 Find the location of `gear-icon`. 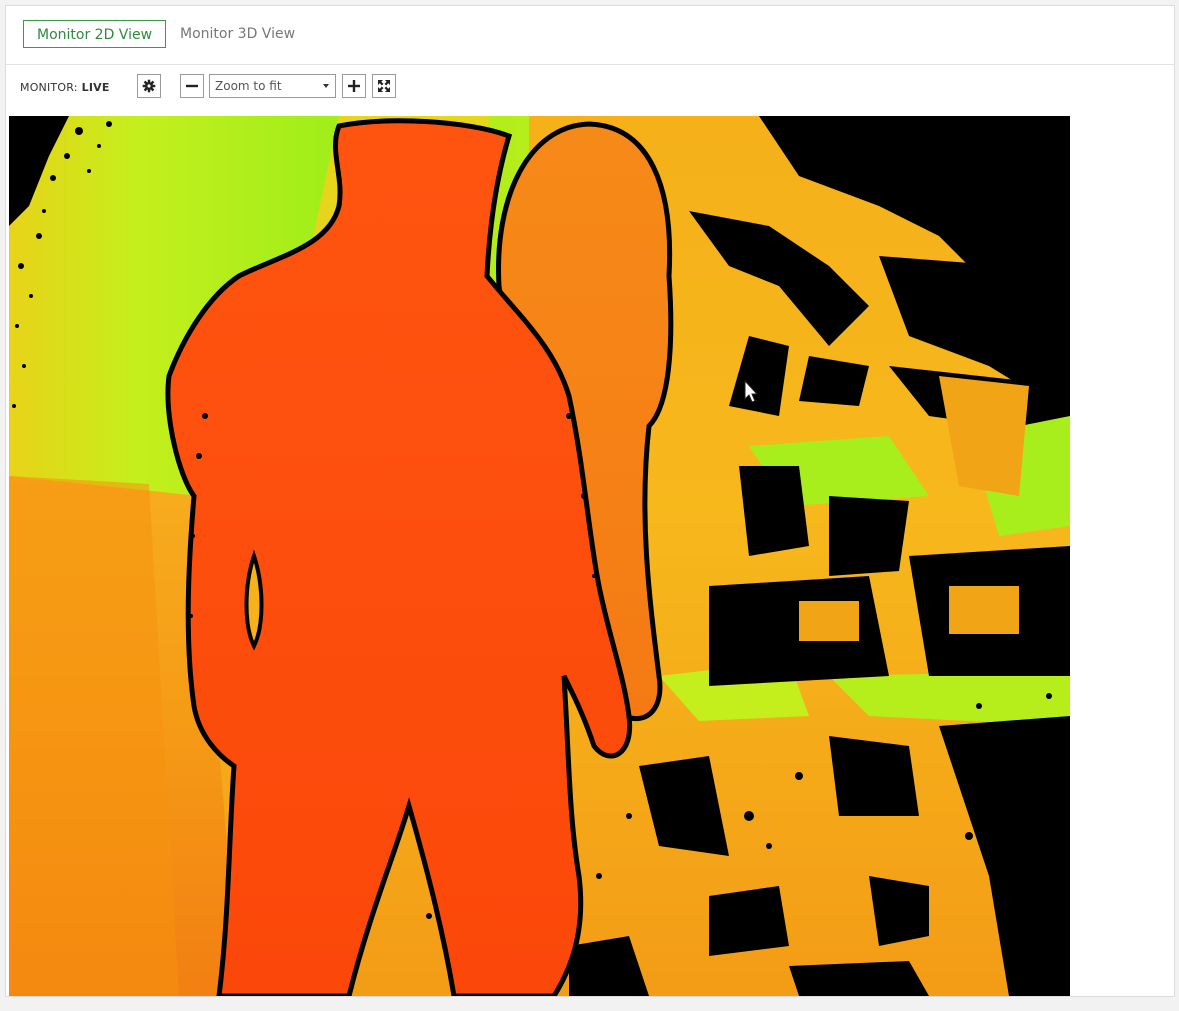

gear-icon is located at coordinates (149, 86).